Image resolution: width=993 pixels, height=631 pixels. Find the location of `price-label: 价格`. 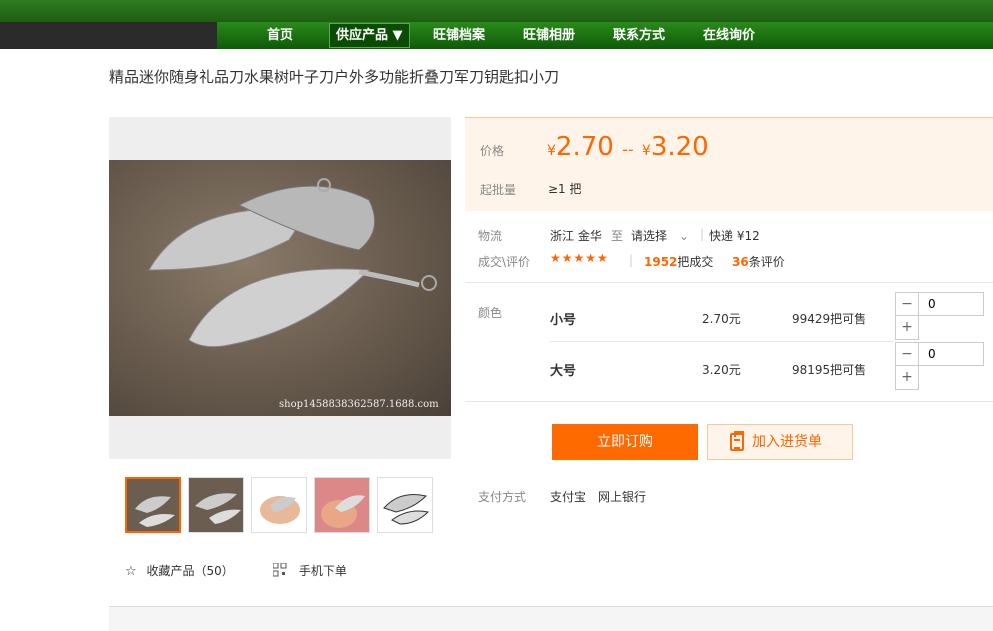

price-label: 价格 is located at coordinates (492, 151).